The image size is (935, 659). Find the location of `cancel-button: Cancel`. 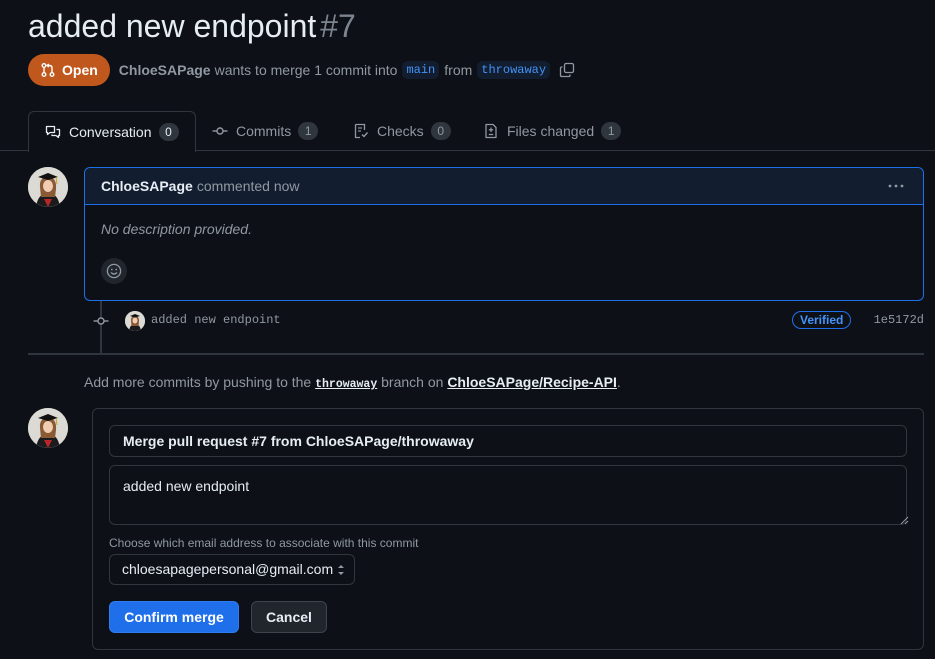

cancel-button: Cancel is located at coordinates (289, 617).